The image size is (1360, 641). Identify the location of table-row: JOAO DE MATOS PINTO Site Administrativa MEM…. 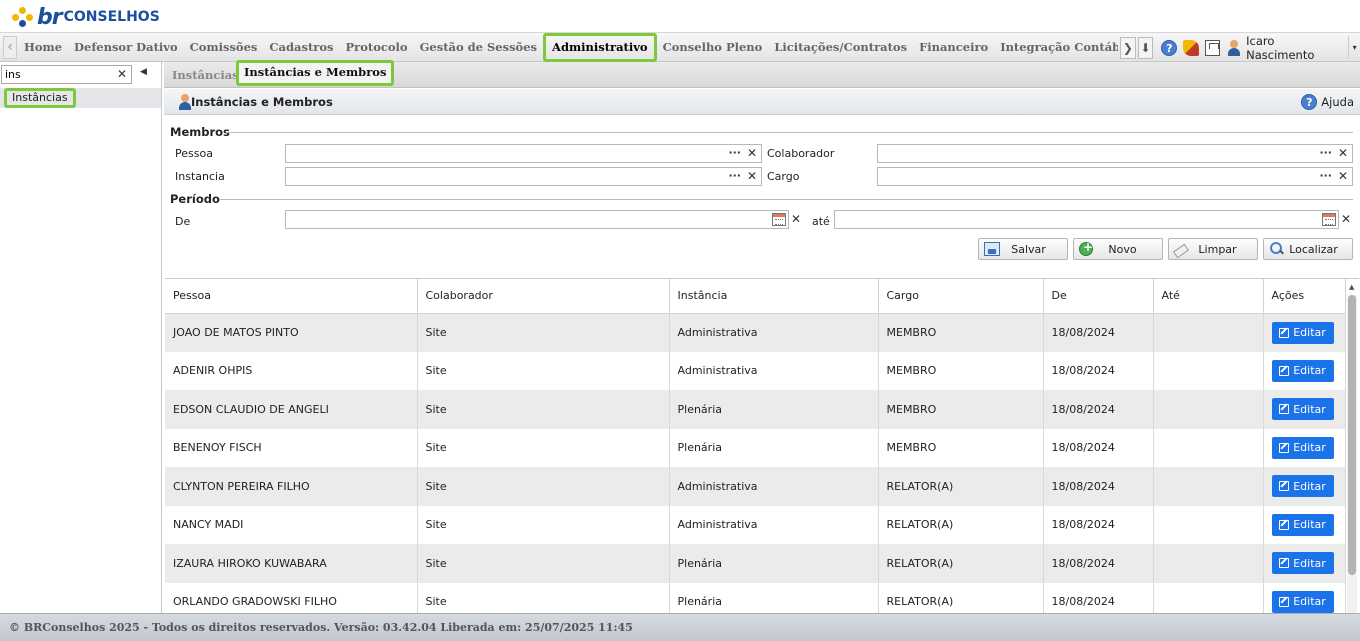
(755, 332).